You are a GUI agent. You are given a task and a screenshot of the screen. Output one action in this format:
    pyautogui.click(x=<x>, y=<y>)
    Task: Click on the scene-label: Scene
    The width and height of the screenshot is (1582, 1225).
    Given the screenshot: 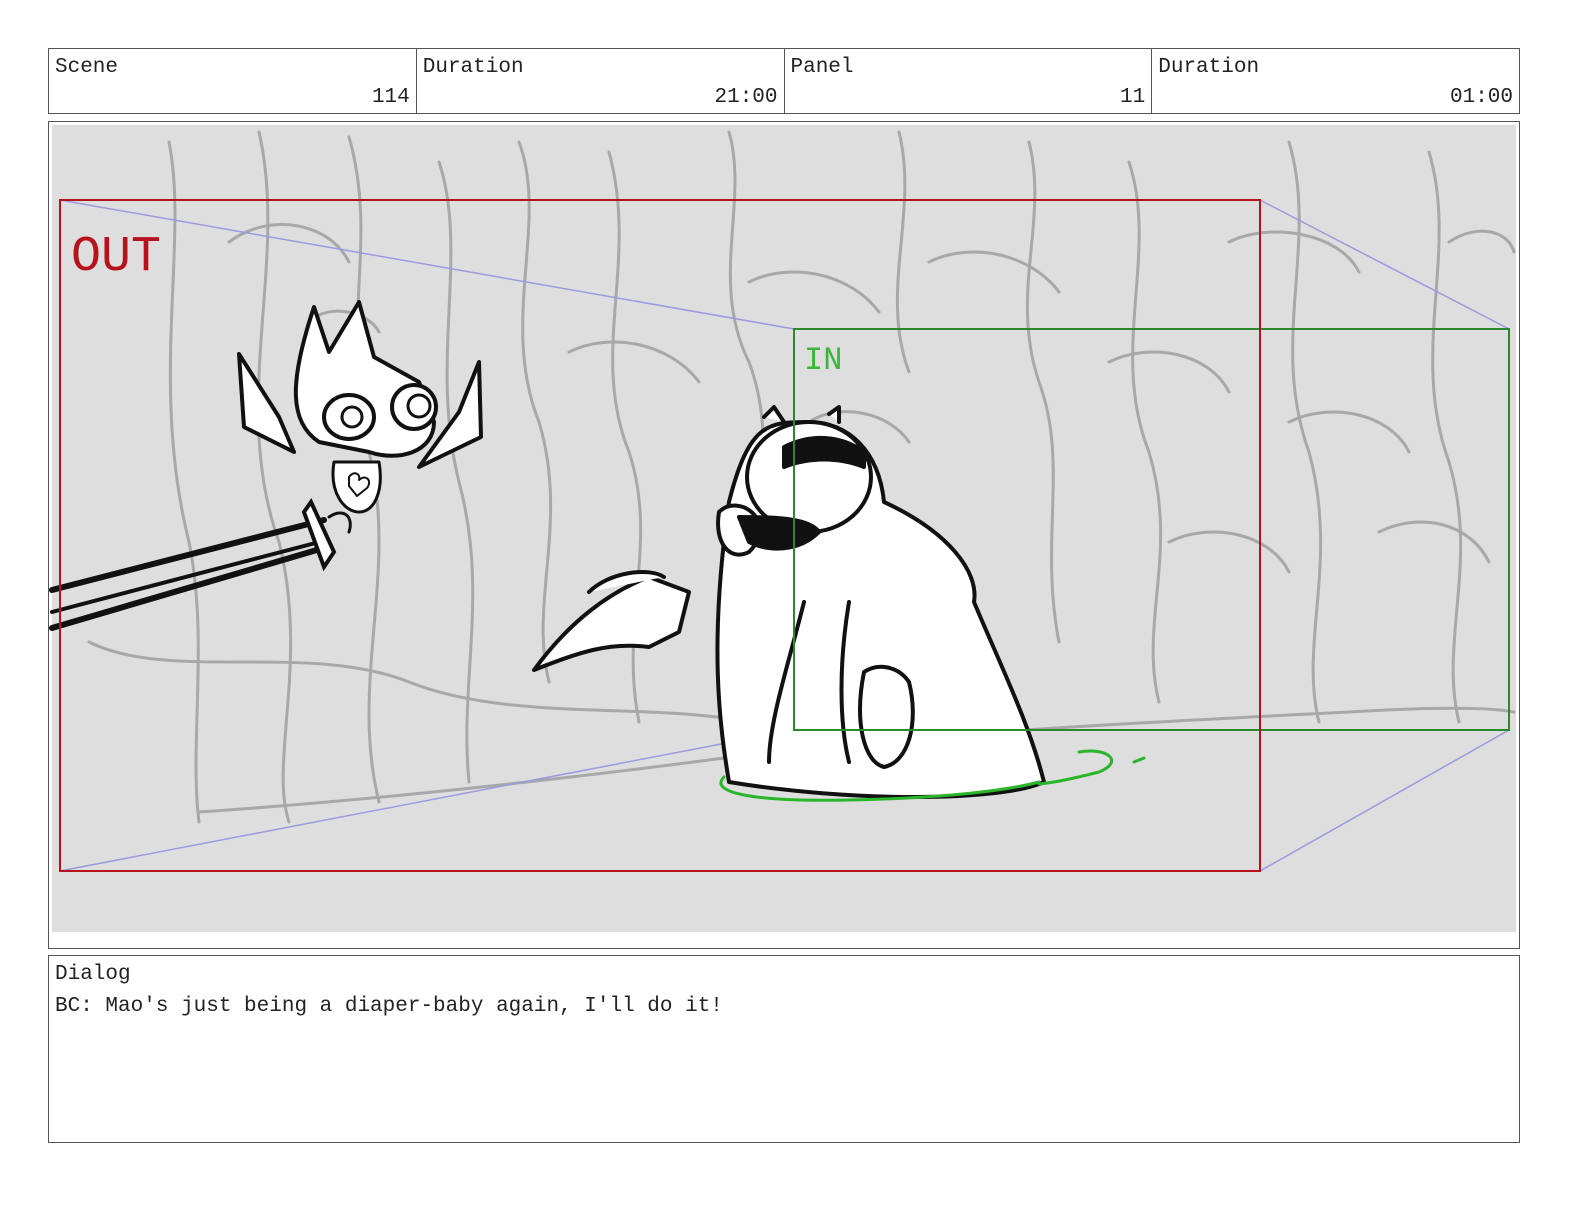 What is the action you would take?
    pyautogui.click(x=87, y=67)
    